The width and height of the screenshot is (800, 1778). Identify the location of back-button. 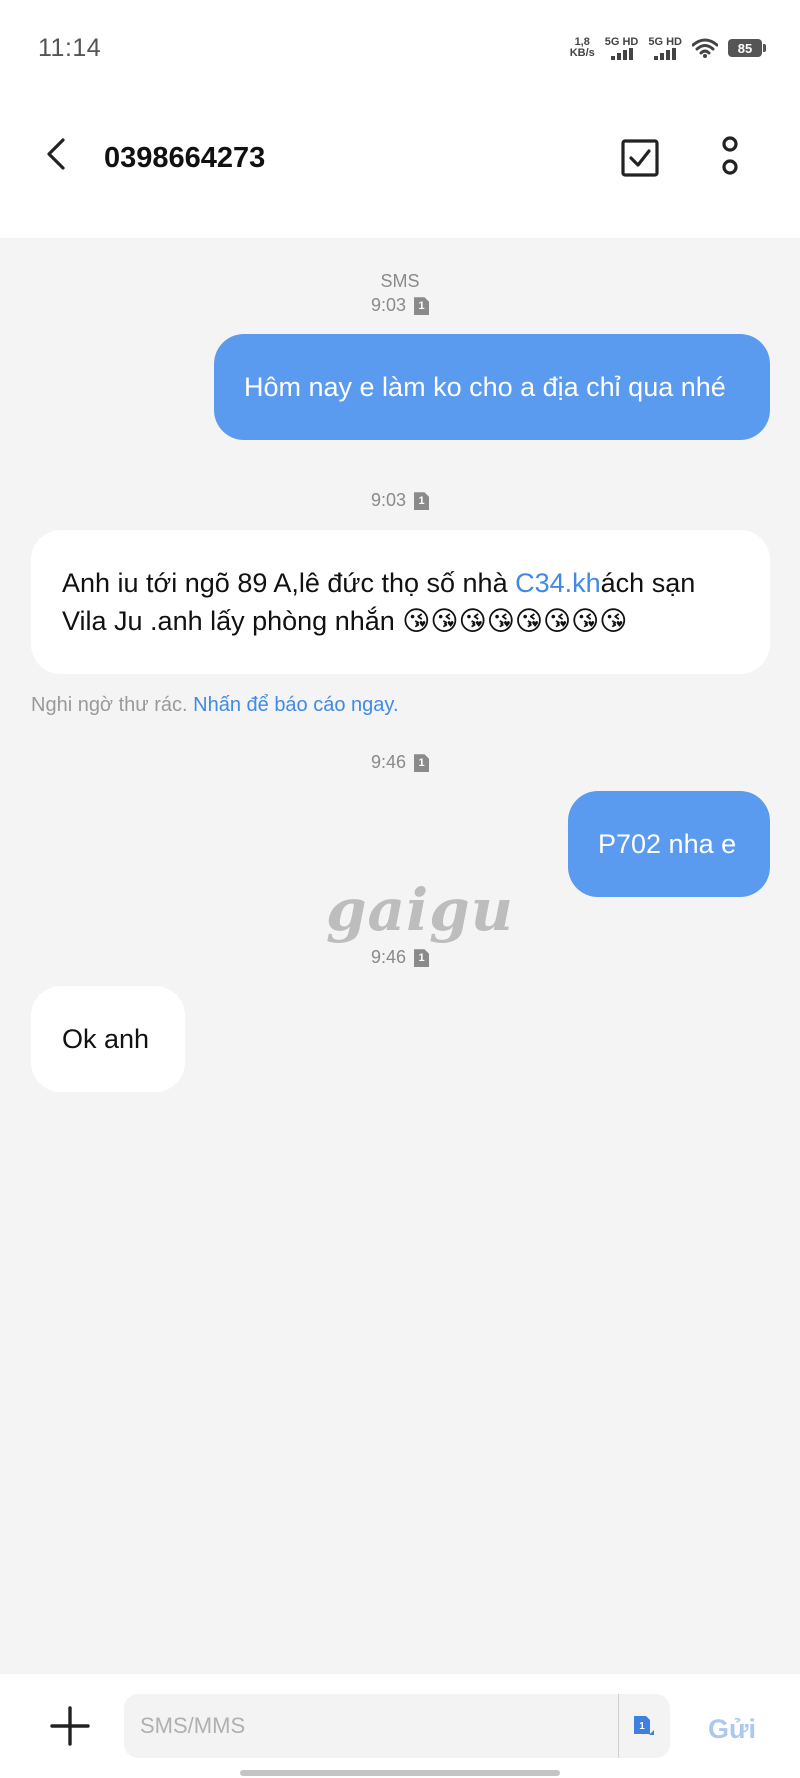
(56, 154).